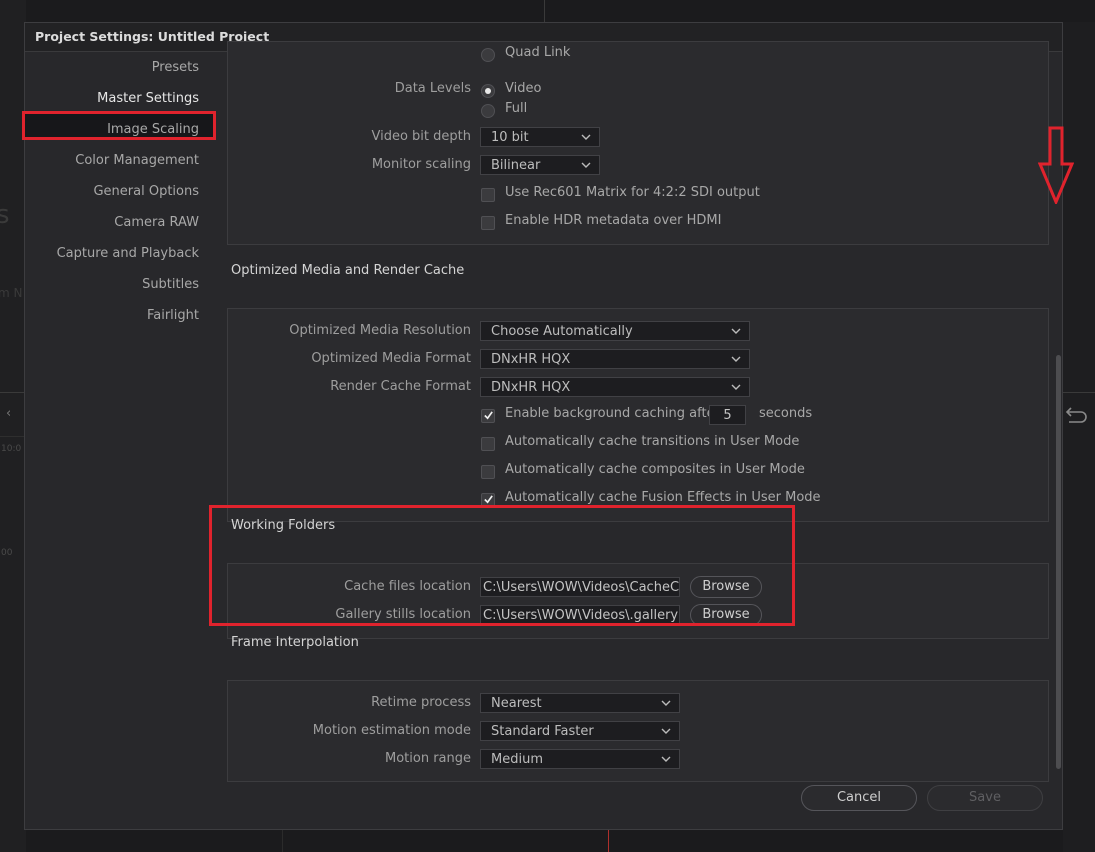  What do you see at coordinates (488, 472) in the screenshot?
I see `cache-composites-checkbox` at bounding box center [488, 472].